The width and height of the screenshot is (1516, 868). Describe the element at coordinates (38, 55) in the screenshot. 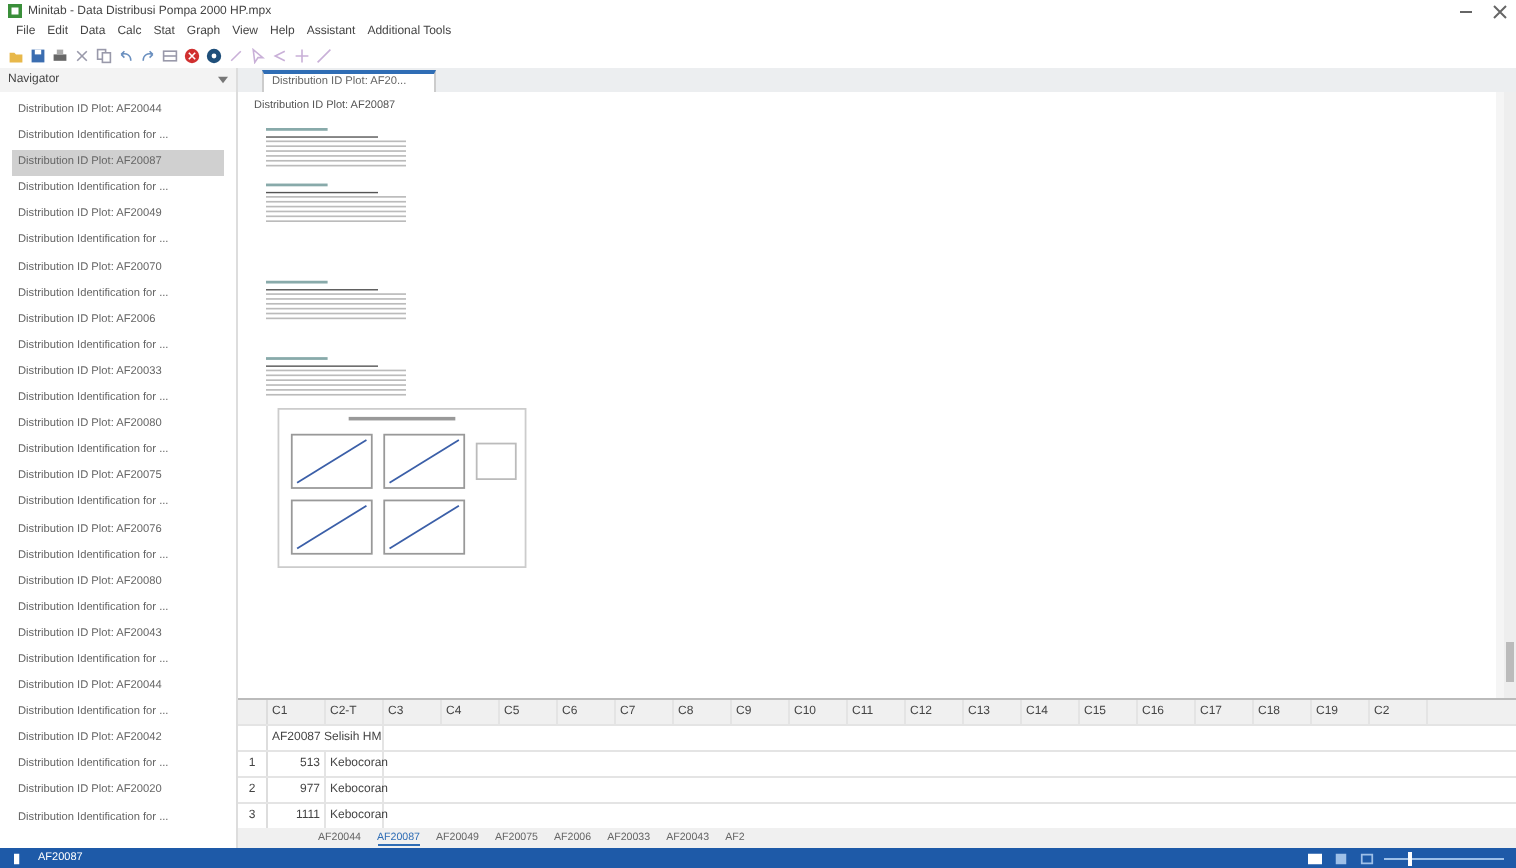

I see `save-icon` at that location.